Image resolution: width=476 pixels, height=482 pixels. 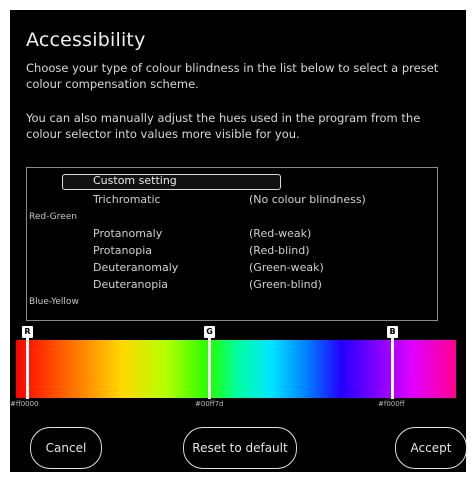 What do you see at coordinates (285, 284) in the screenshot?
I see `option-description: (Green-blind)` at bounding box center [285, 284].